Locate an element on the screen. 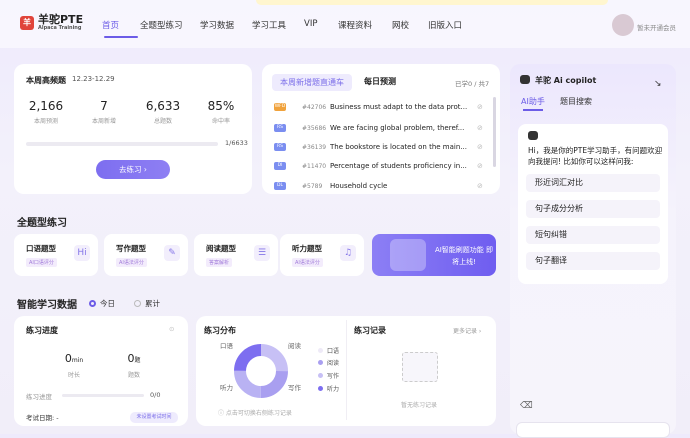 This screenshot has width=690, height=438. more-records-link: 更多记录 › is located at coordinates (467, 330).